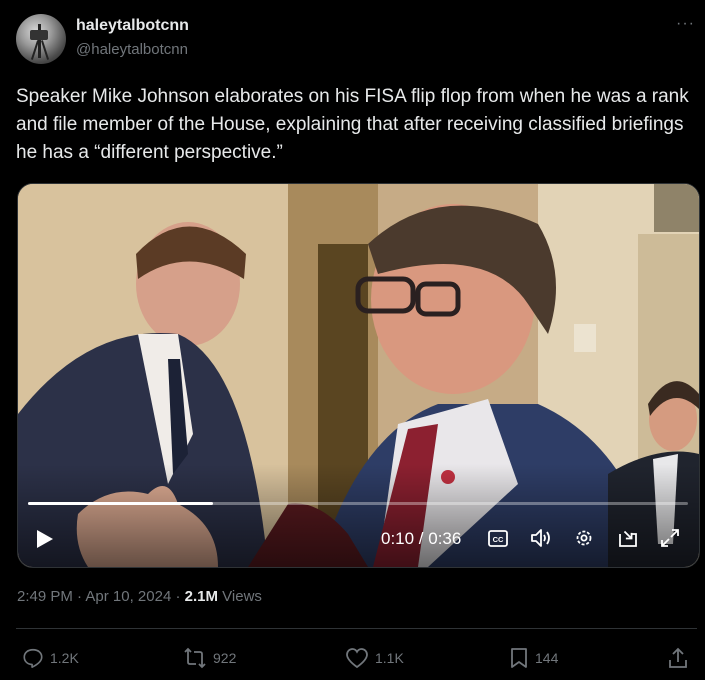 This screenshot has width=705, height=680. Describe the element at coordinates (201, 596) in the screenshot. I see `views-count: 2.1M` at that location.